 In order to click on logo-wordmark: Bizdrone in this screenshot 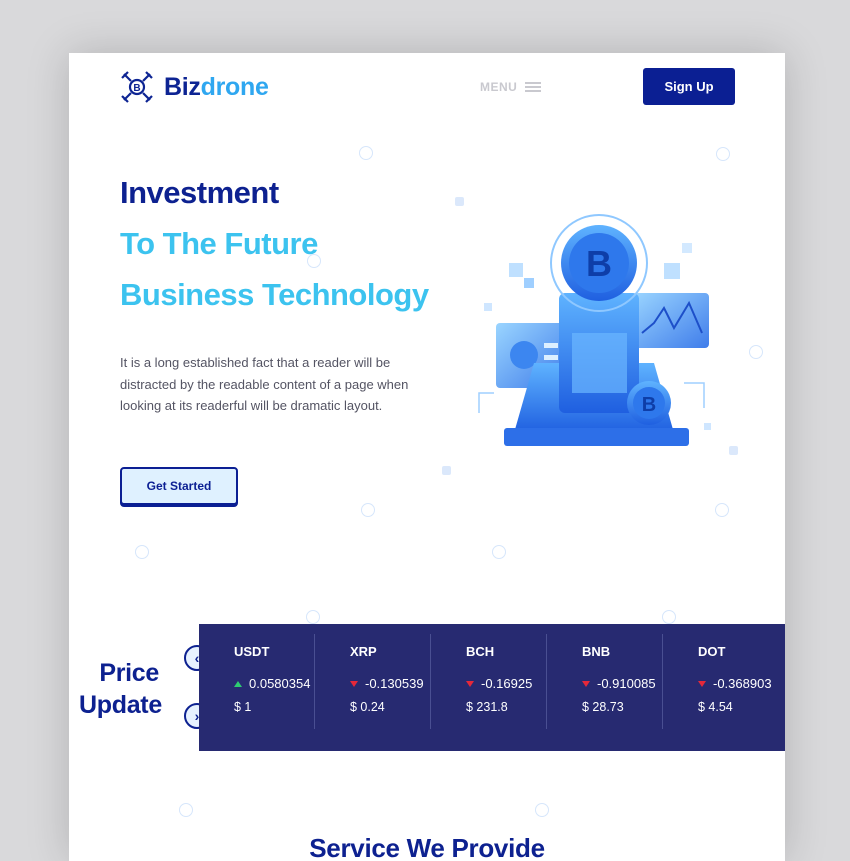, I will do `click(216, 87)`.